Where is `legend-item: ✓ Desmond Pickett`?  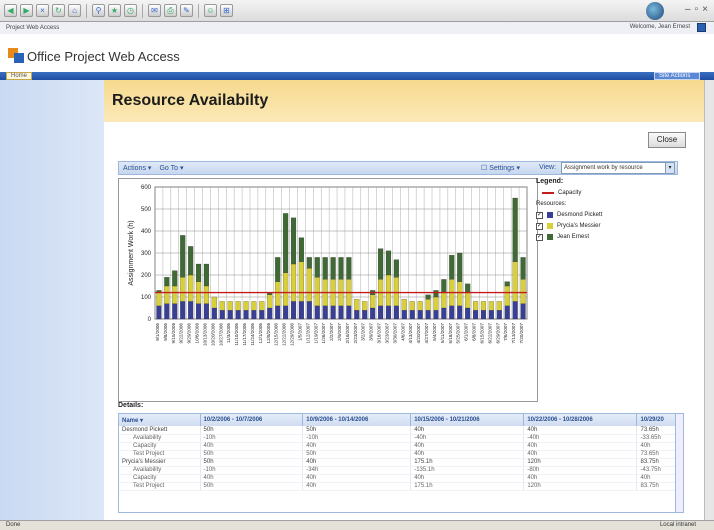 legend-item: ✓ Desmond Pickett is located at coordinates (611, 215).